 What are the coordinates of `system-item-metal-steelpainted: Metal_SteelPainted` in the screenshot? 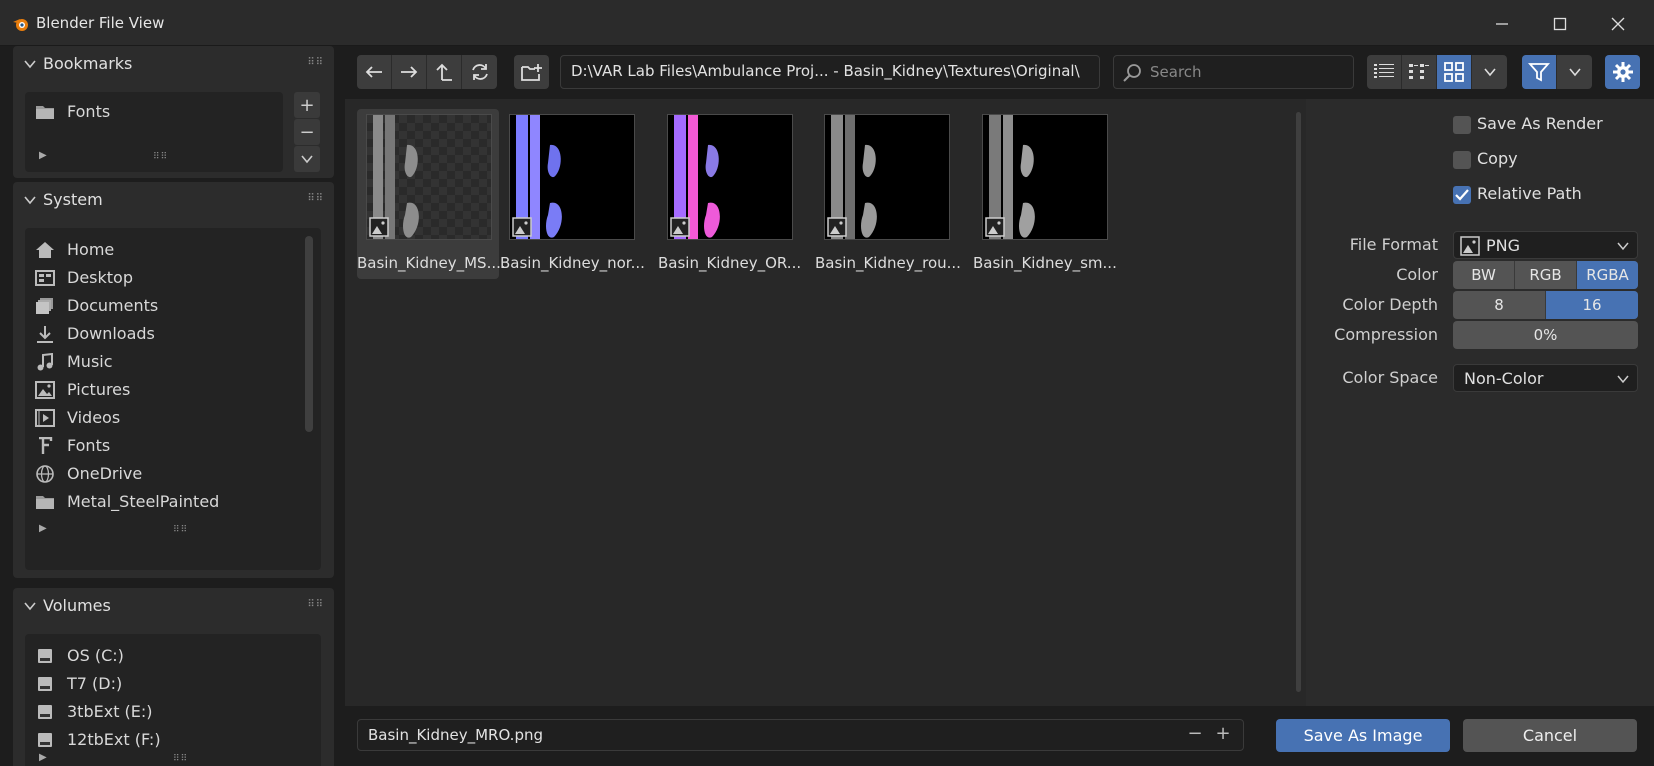 It's located at (173, 502).